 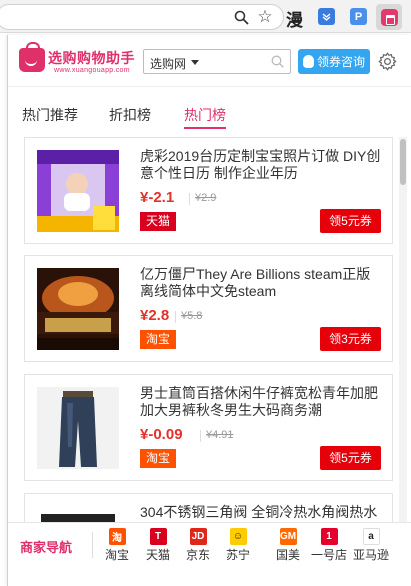 What do you see at coordinates (403, 162) in the screenshot?
I see `scrollbar-thumb` at bounding box center [403, 162].